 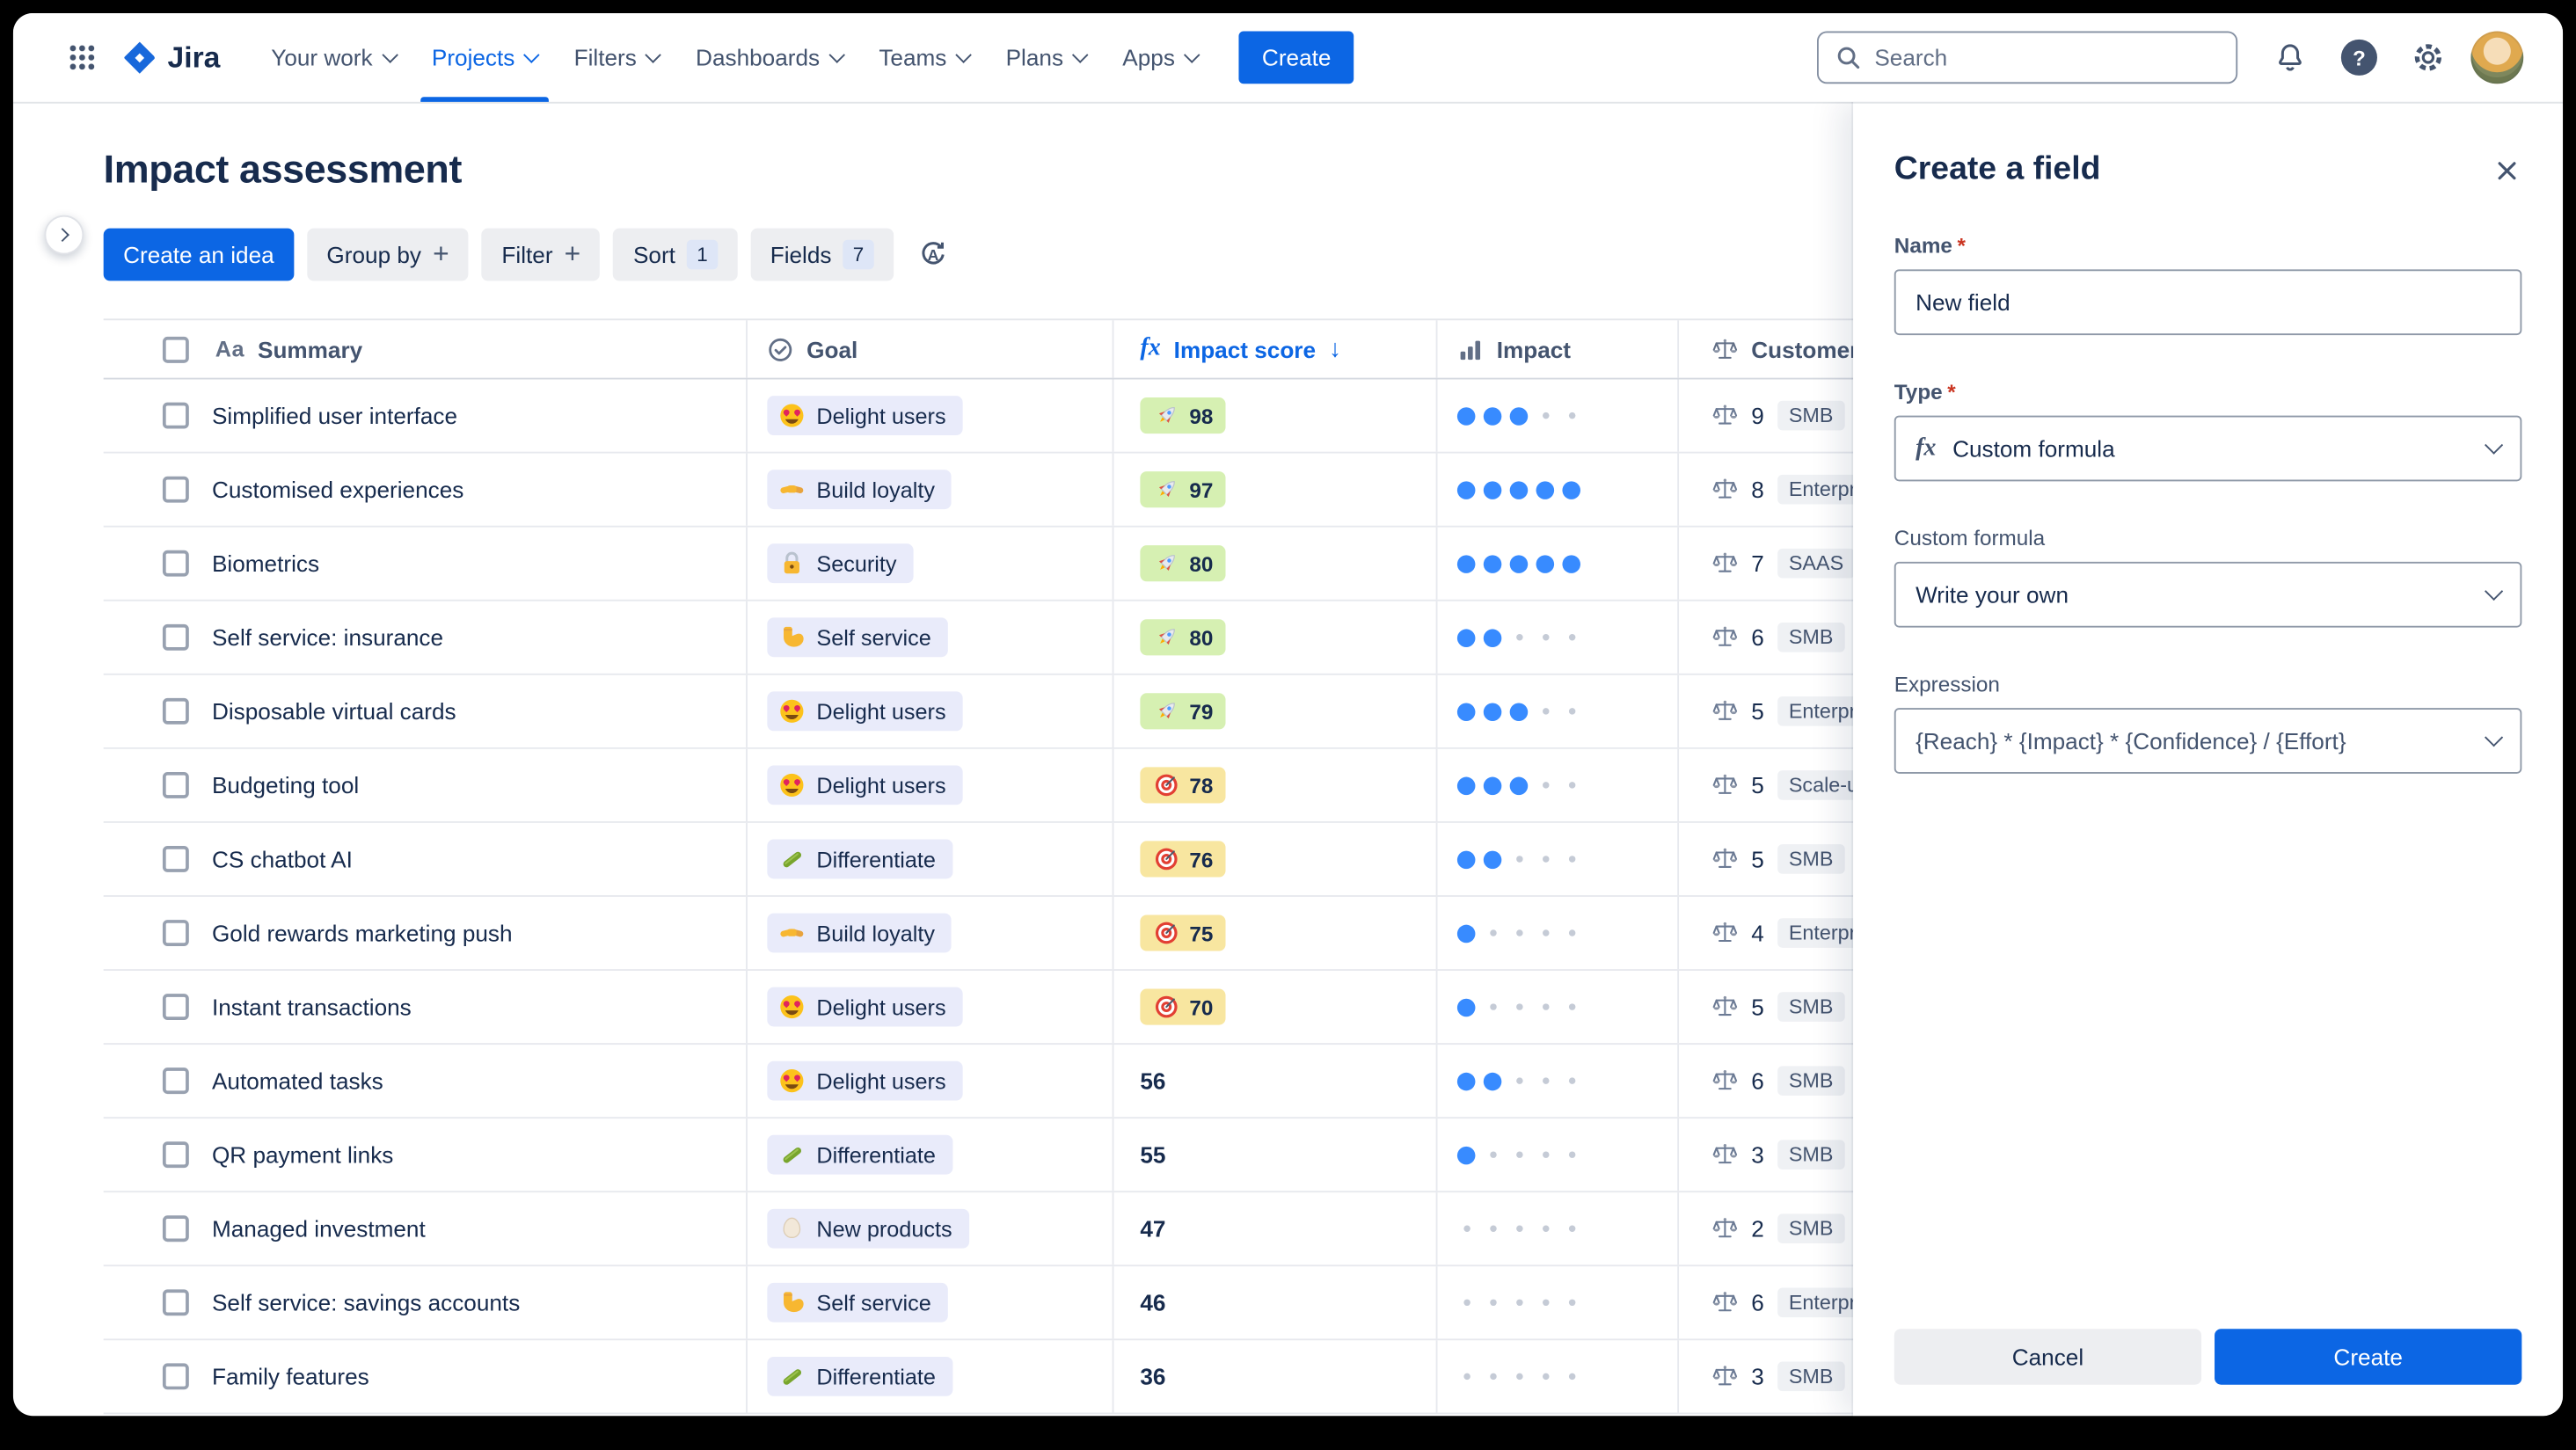 What do you see at coordinates (1275, 784) in the screenshot?
I see `impact-score-cell: 78` at bounding box center [1275, 784].